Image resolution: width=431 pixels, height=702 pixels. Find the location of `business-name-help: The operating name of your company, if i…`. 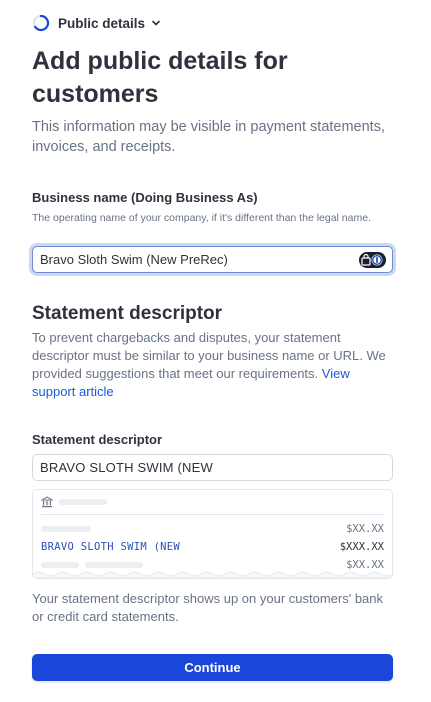

business-name-help: The operating name of your company, if i… is located at coordinates (201, 218).